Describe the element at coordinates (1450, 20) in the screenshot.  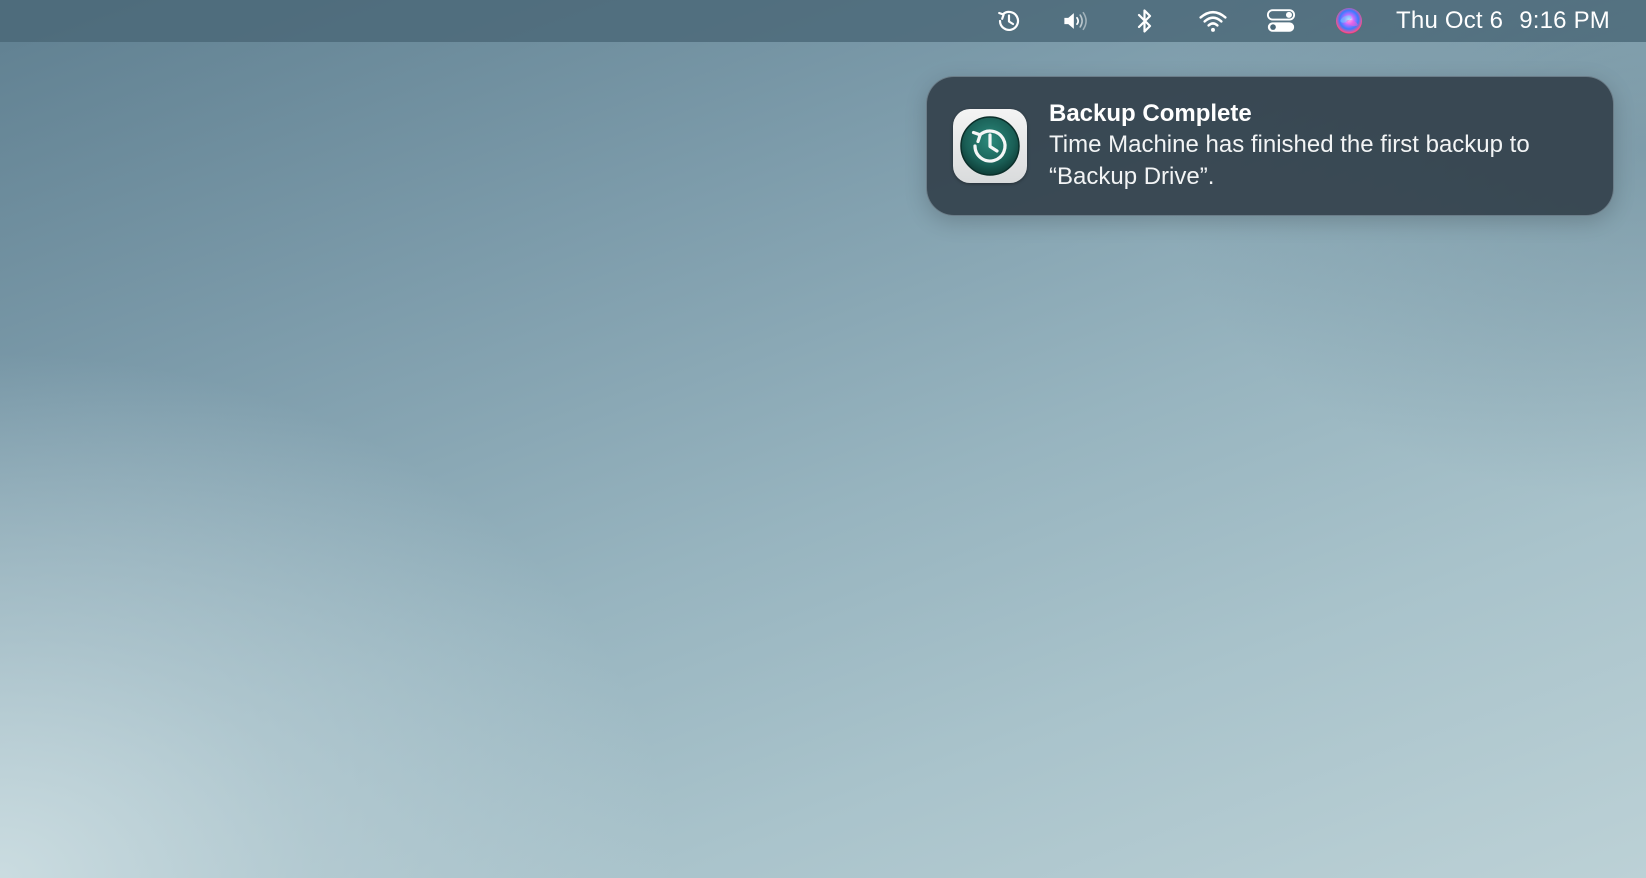
I see `clock-date: Thu Oct 6` at that location.